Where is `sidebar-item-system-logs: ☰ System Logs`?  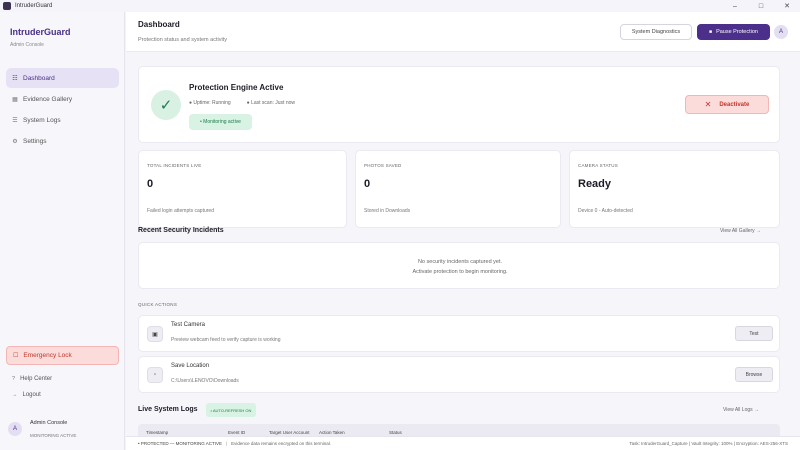
sidebar-item-system-logs: ☰ System Logs is located at coordinates (62, 120).